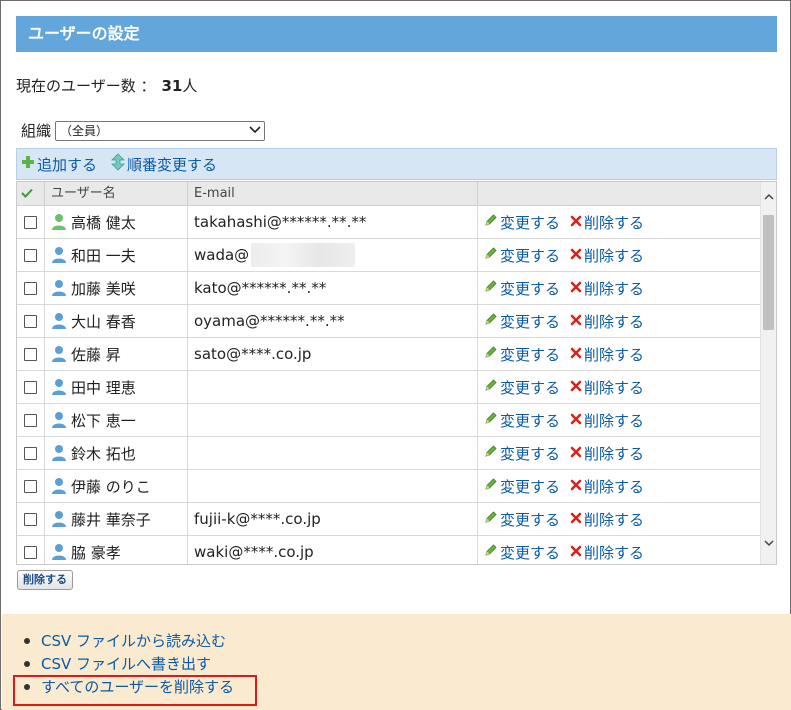  What do you see at coordinates (67, 164) in the screenshot?
I see `add-user-label: 追加する` at bounding box center [67, 164].